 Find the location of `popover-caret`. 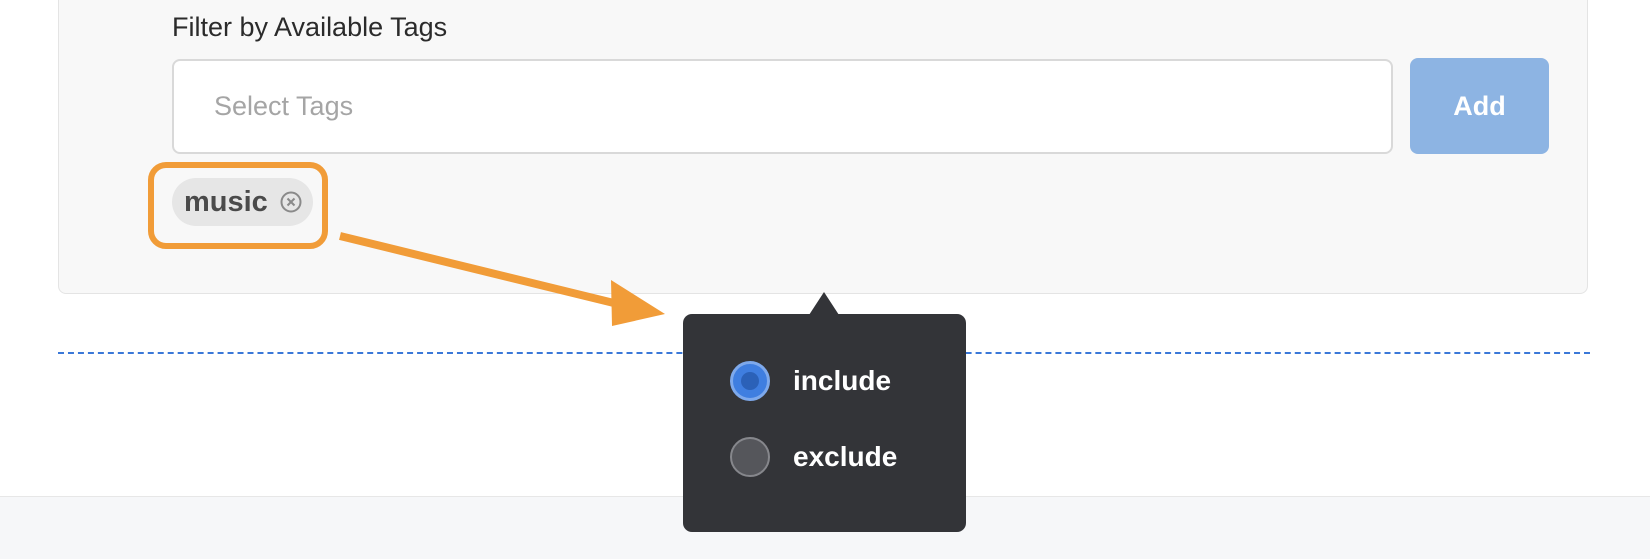

popover-caret is located at coordinates (824, 303).